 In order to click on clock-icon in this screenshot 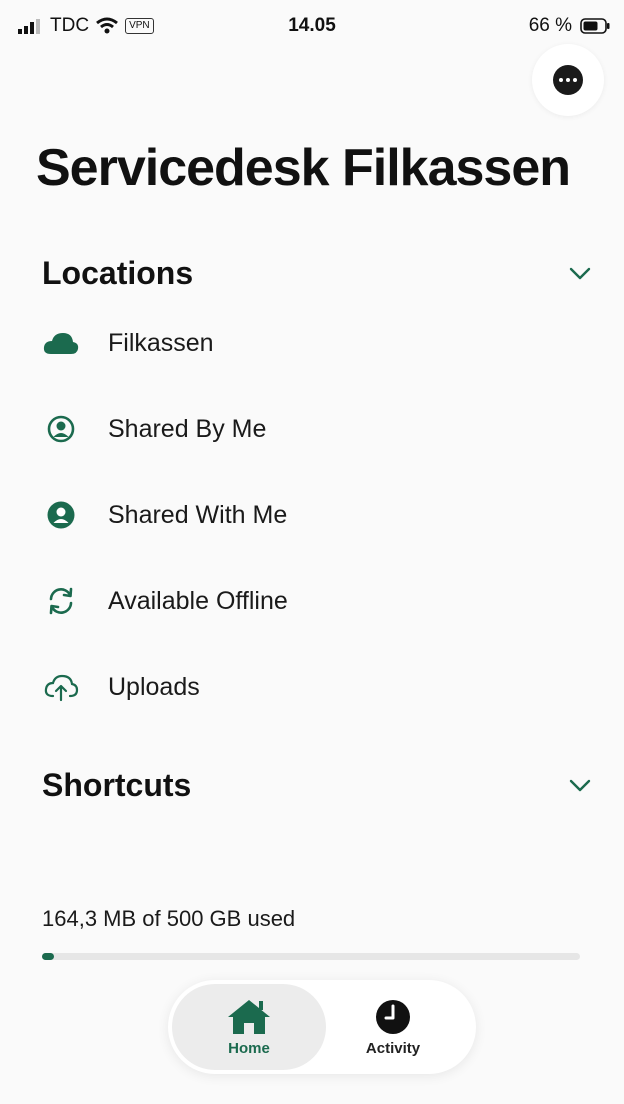, I will do `click(393, 1016)`.